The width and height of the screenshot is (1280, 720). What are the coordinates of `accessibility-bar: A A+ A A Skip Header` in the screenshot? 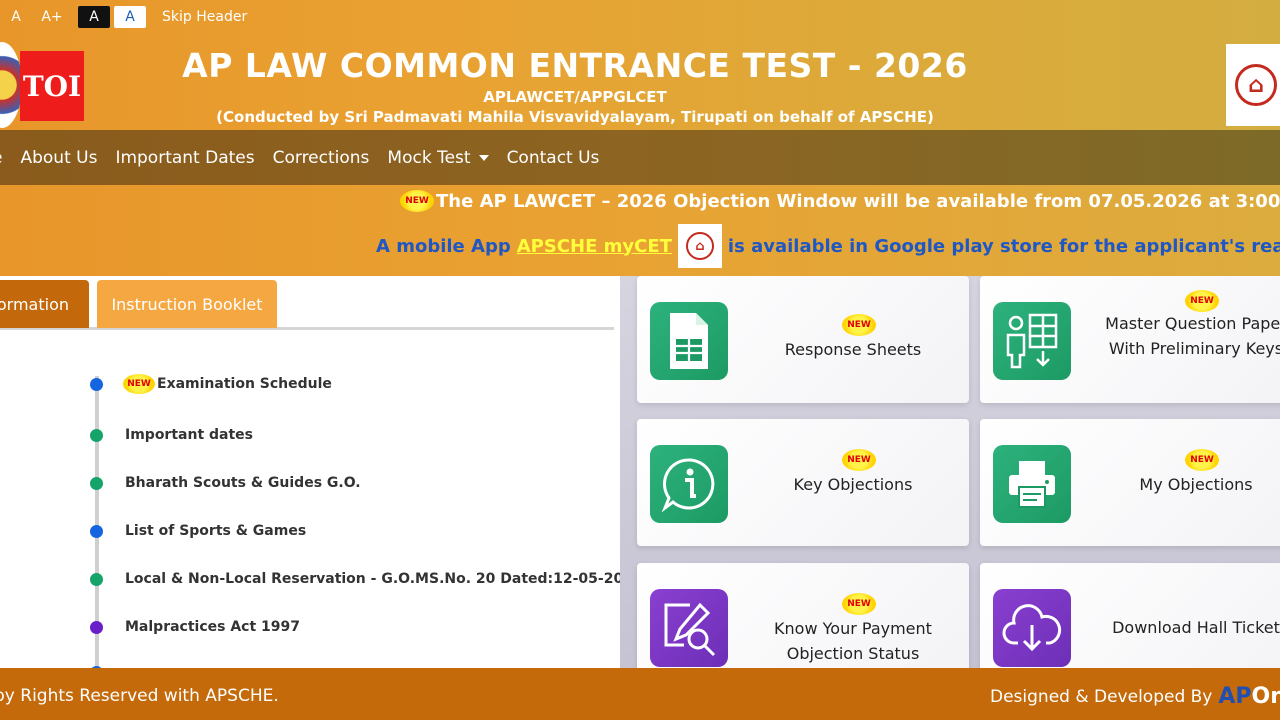 It's located at (123, 17).